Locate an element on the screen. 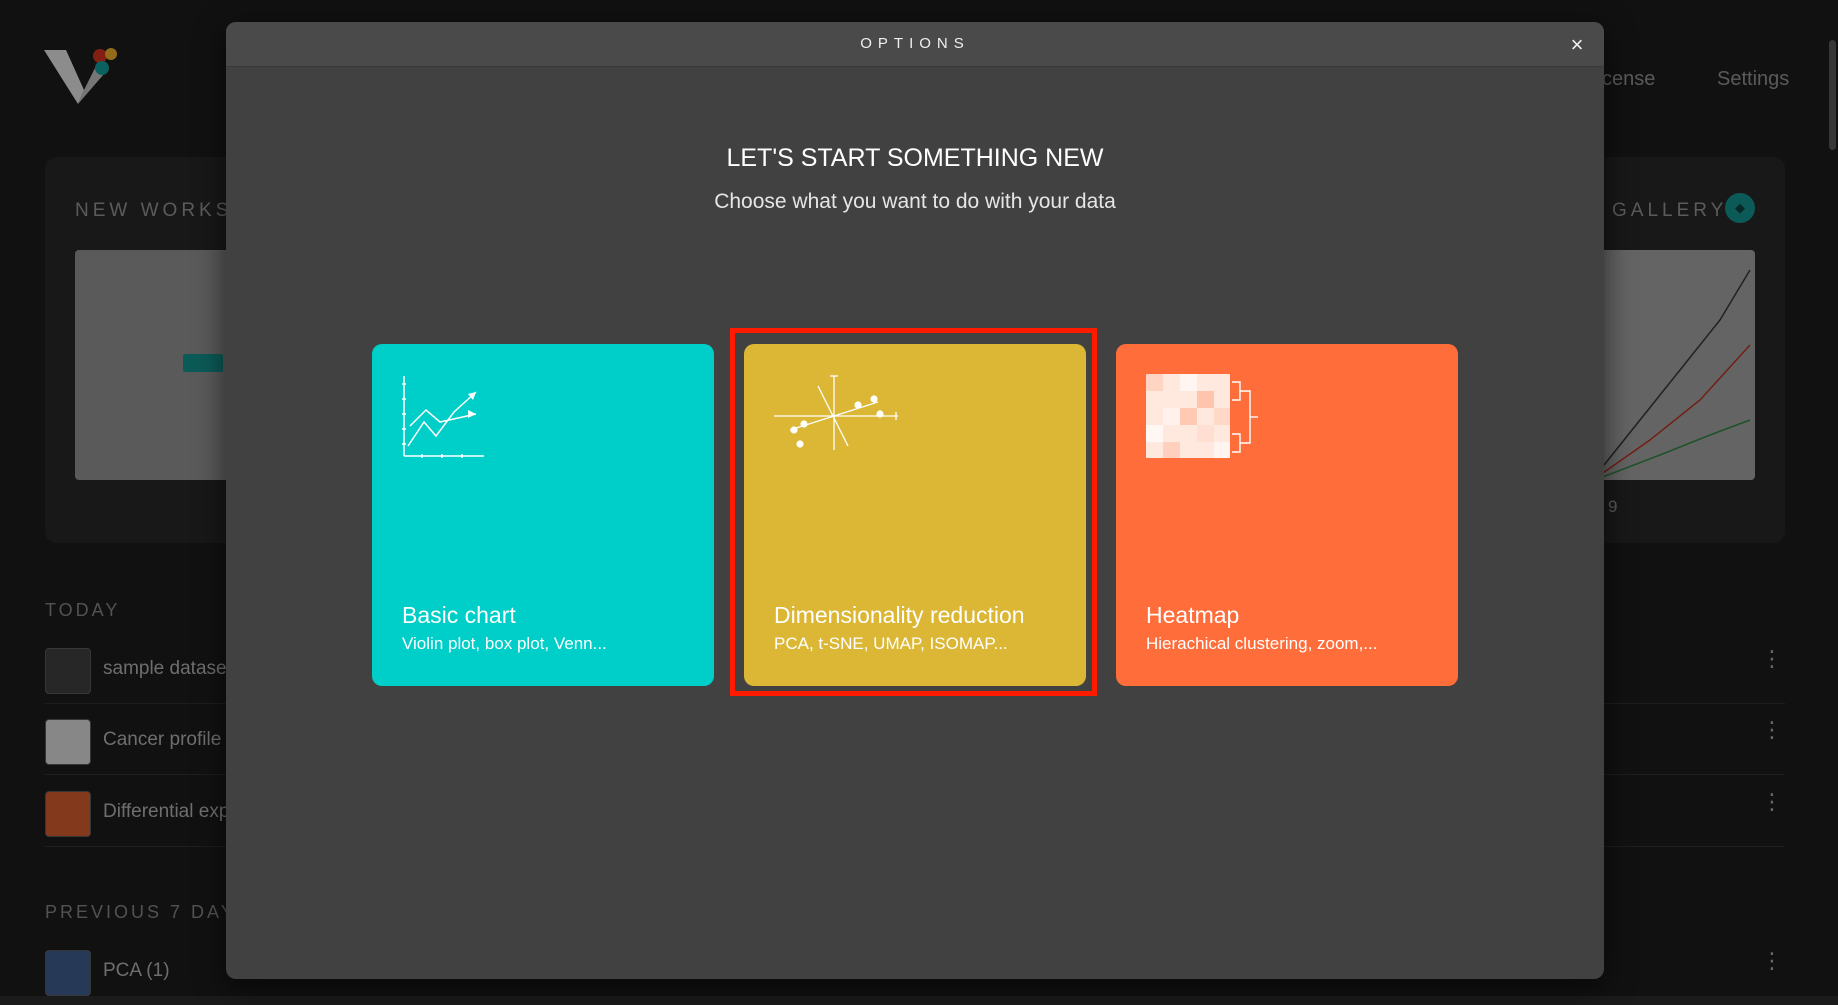 The image size is (1838, 1005). start-something-new-heading: LET'S START SOMETHING NEW is located at coordinates (915, 158).